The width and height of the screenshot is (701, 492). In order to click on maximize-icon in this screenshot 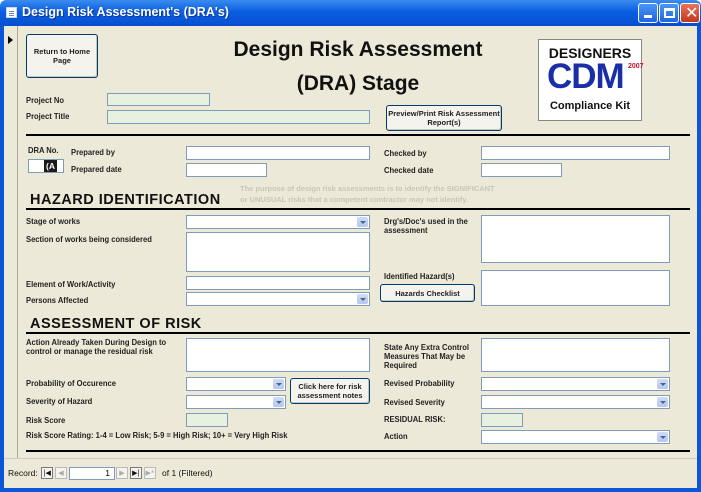, I will do `click(669, 13)`.